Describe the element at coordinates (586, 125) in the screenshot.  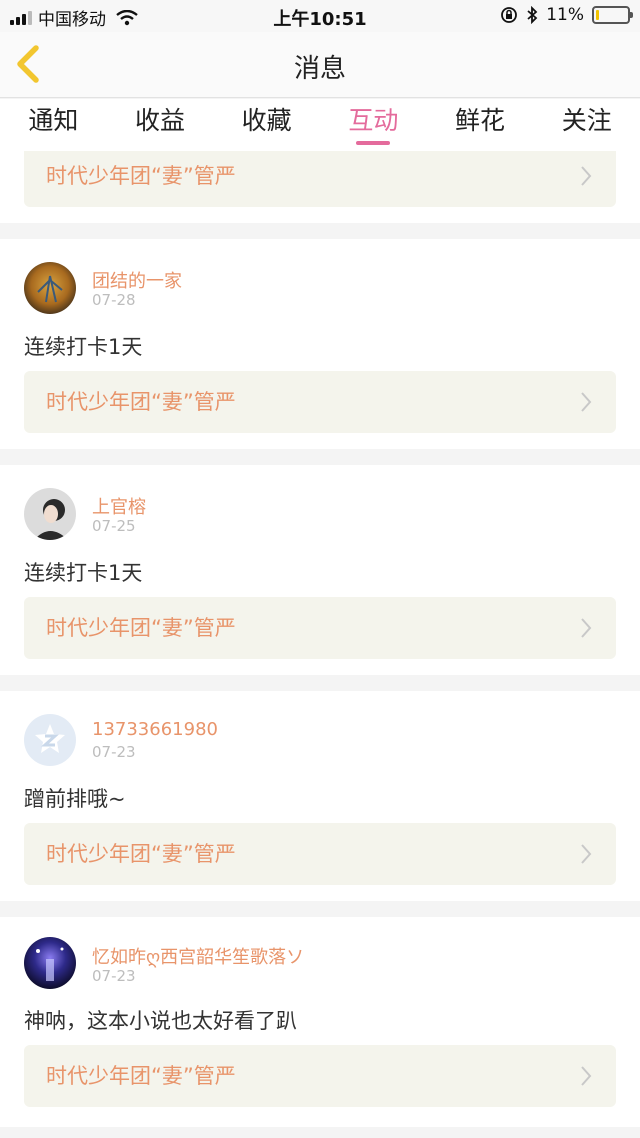
I see `tab-following: 关注` at that location.